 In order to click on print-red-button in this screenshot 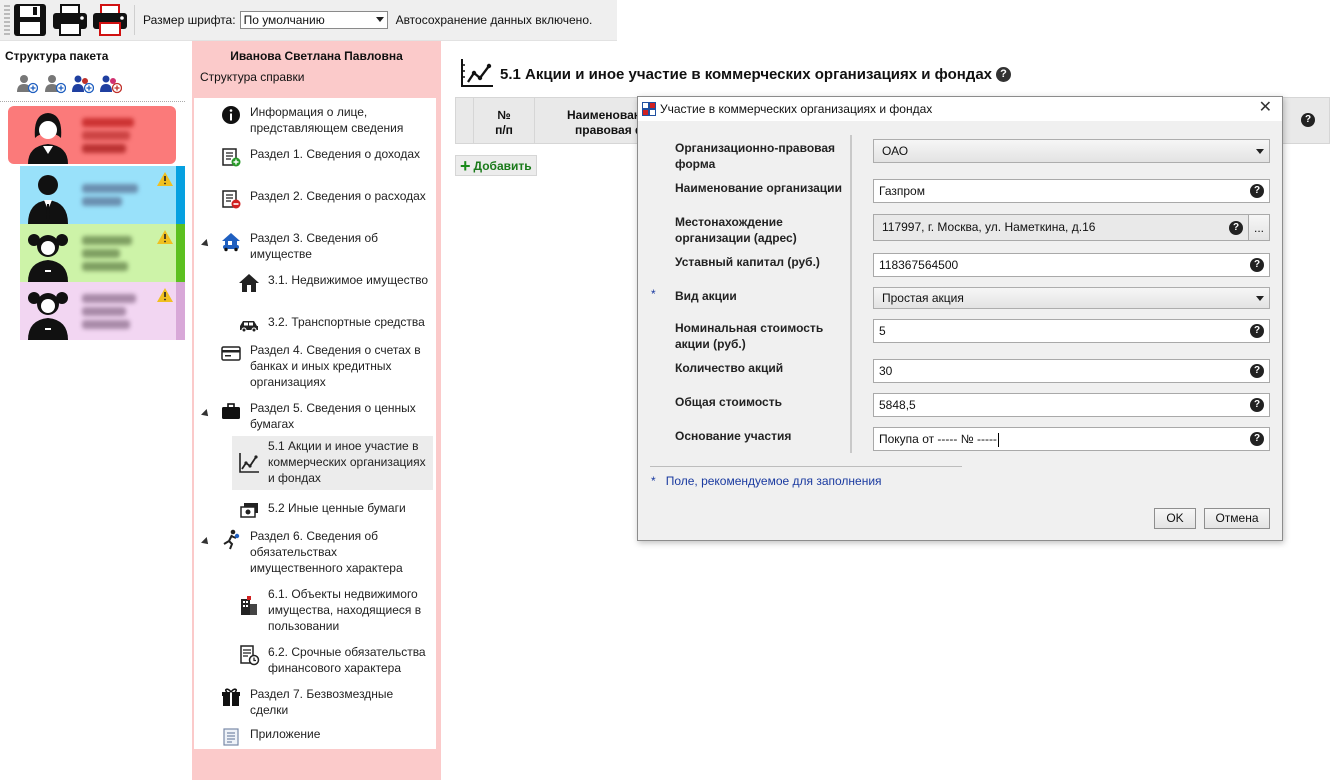, I will do `click(110, 20)`.